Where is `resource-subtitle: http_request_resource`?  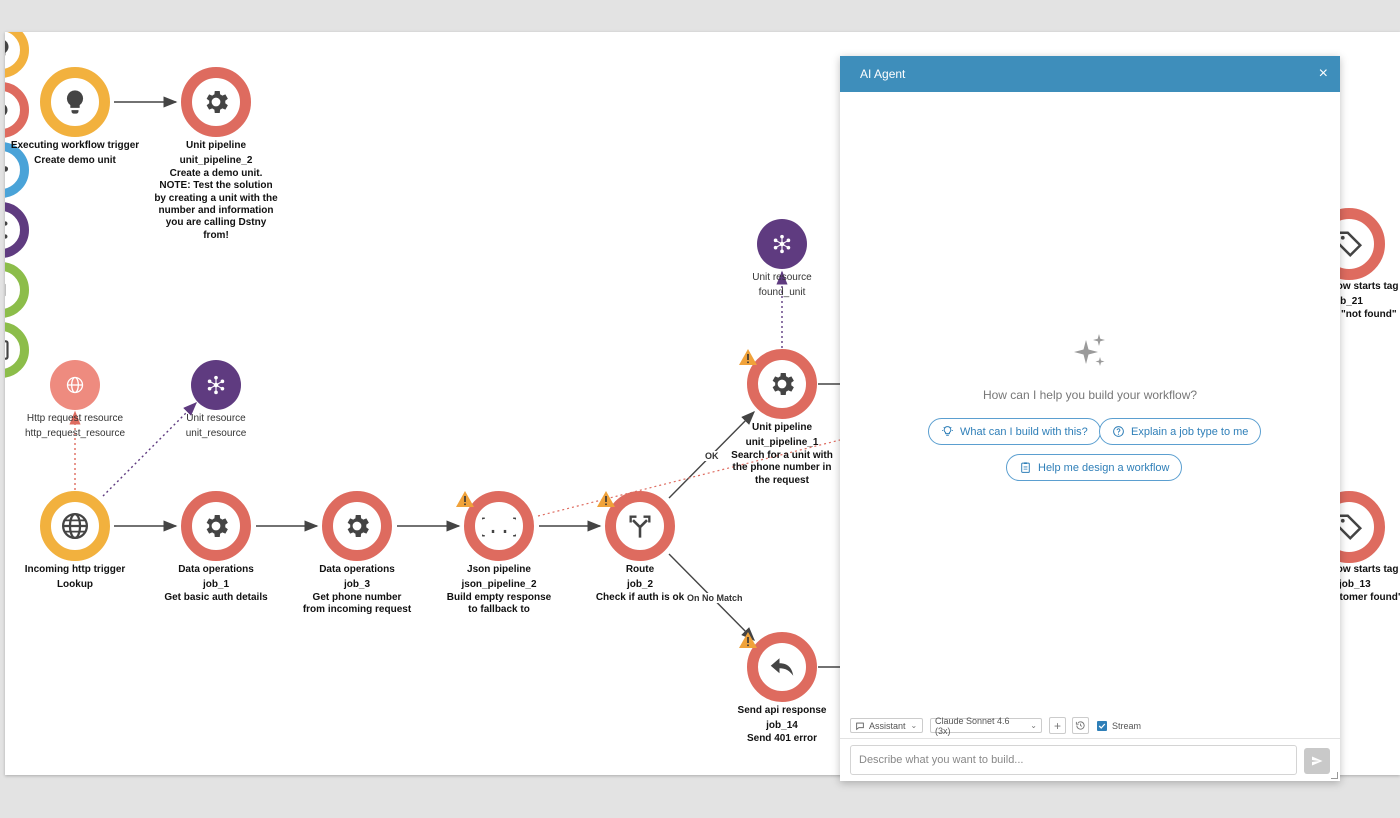
resource-subtitle: http_request_resource is located at coordinates (75, 433).